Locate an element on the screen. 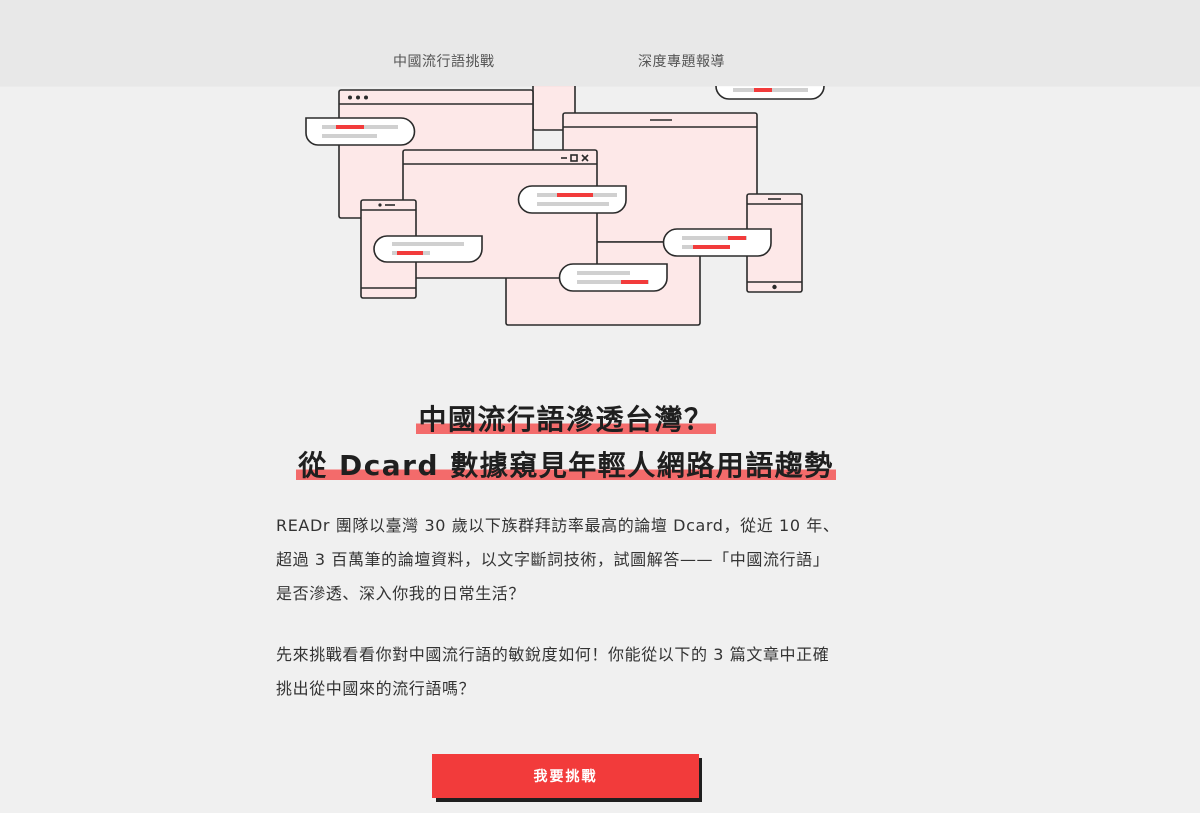 The image size is (1200, 813). start-challenge-button: 我要挑戰 is located at coordinates (565, 776).